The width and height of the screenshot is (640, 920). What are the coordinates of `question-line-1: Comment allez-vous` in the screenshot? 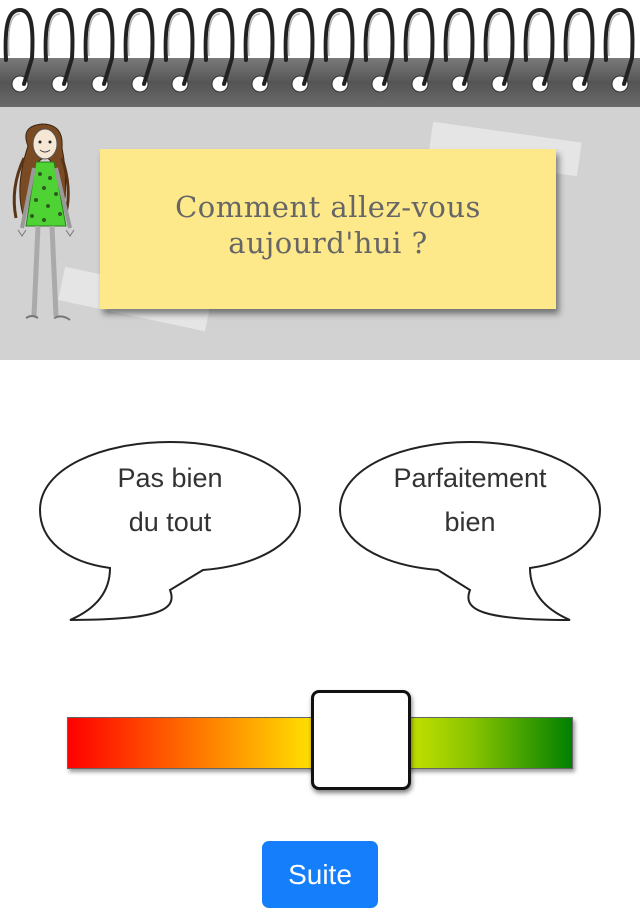 It's located at (328, 207).